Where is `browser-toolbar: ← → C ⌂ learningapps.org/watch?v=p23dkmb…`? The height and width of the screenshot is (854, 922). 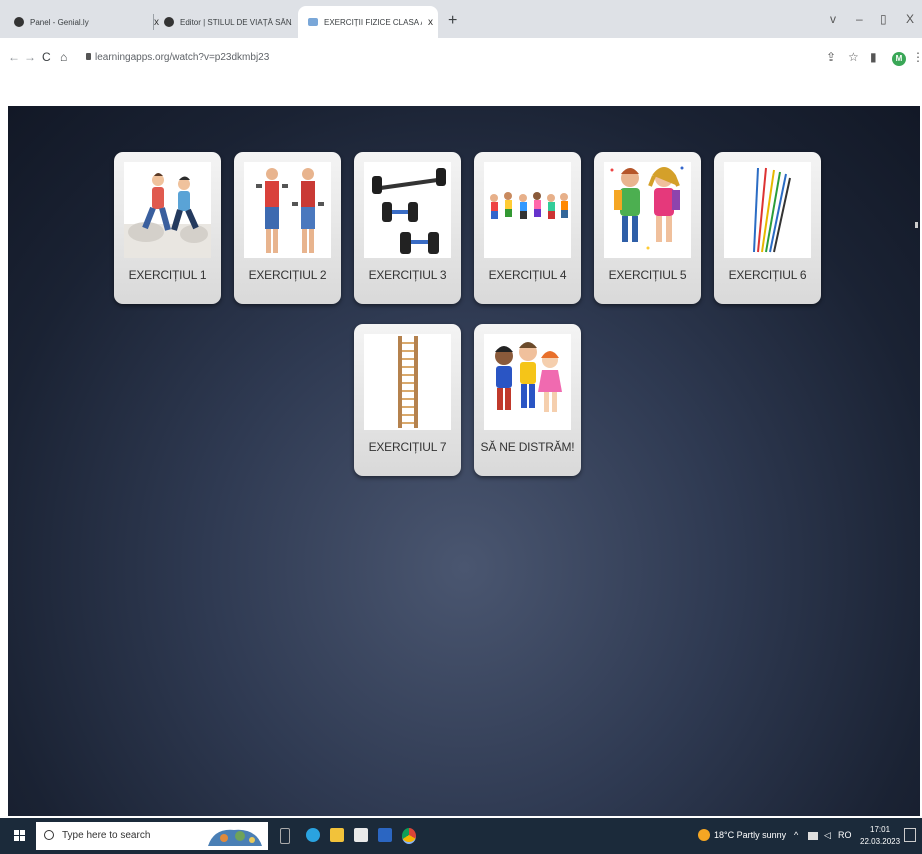 browser-toolbar: ← → C ⌂ learningapps.org/watch?v=p23dkmb… is located at coordinates (461, 59).